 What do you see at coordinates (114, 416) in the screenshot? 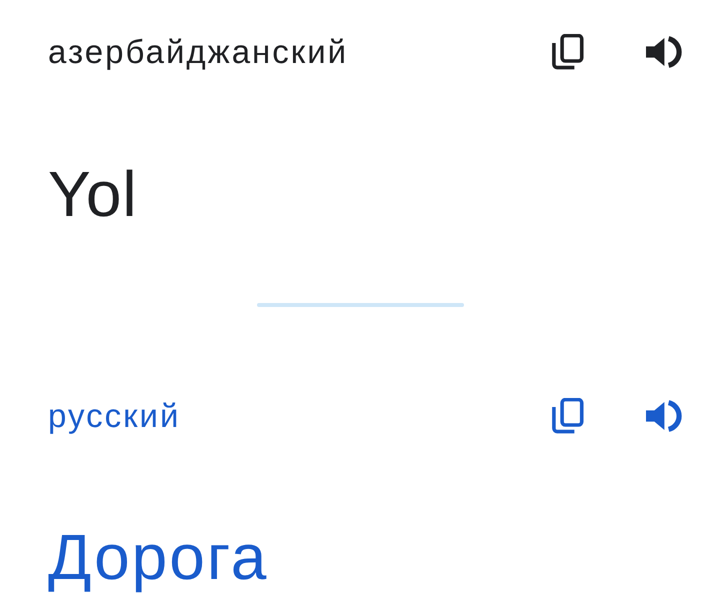
I see `language-label: русский` at bounding box center [114, 416].